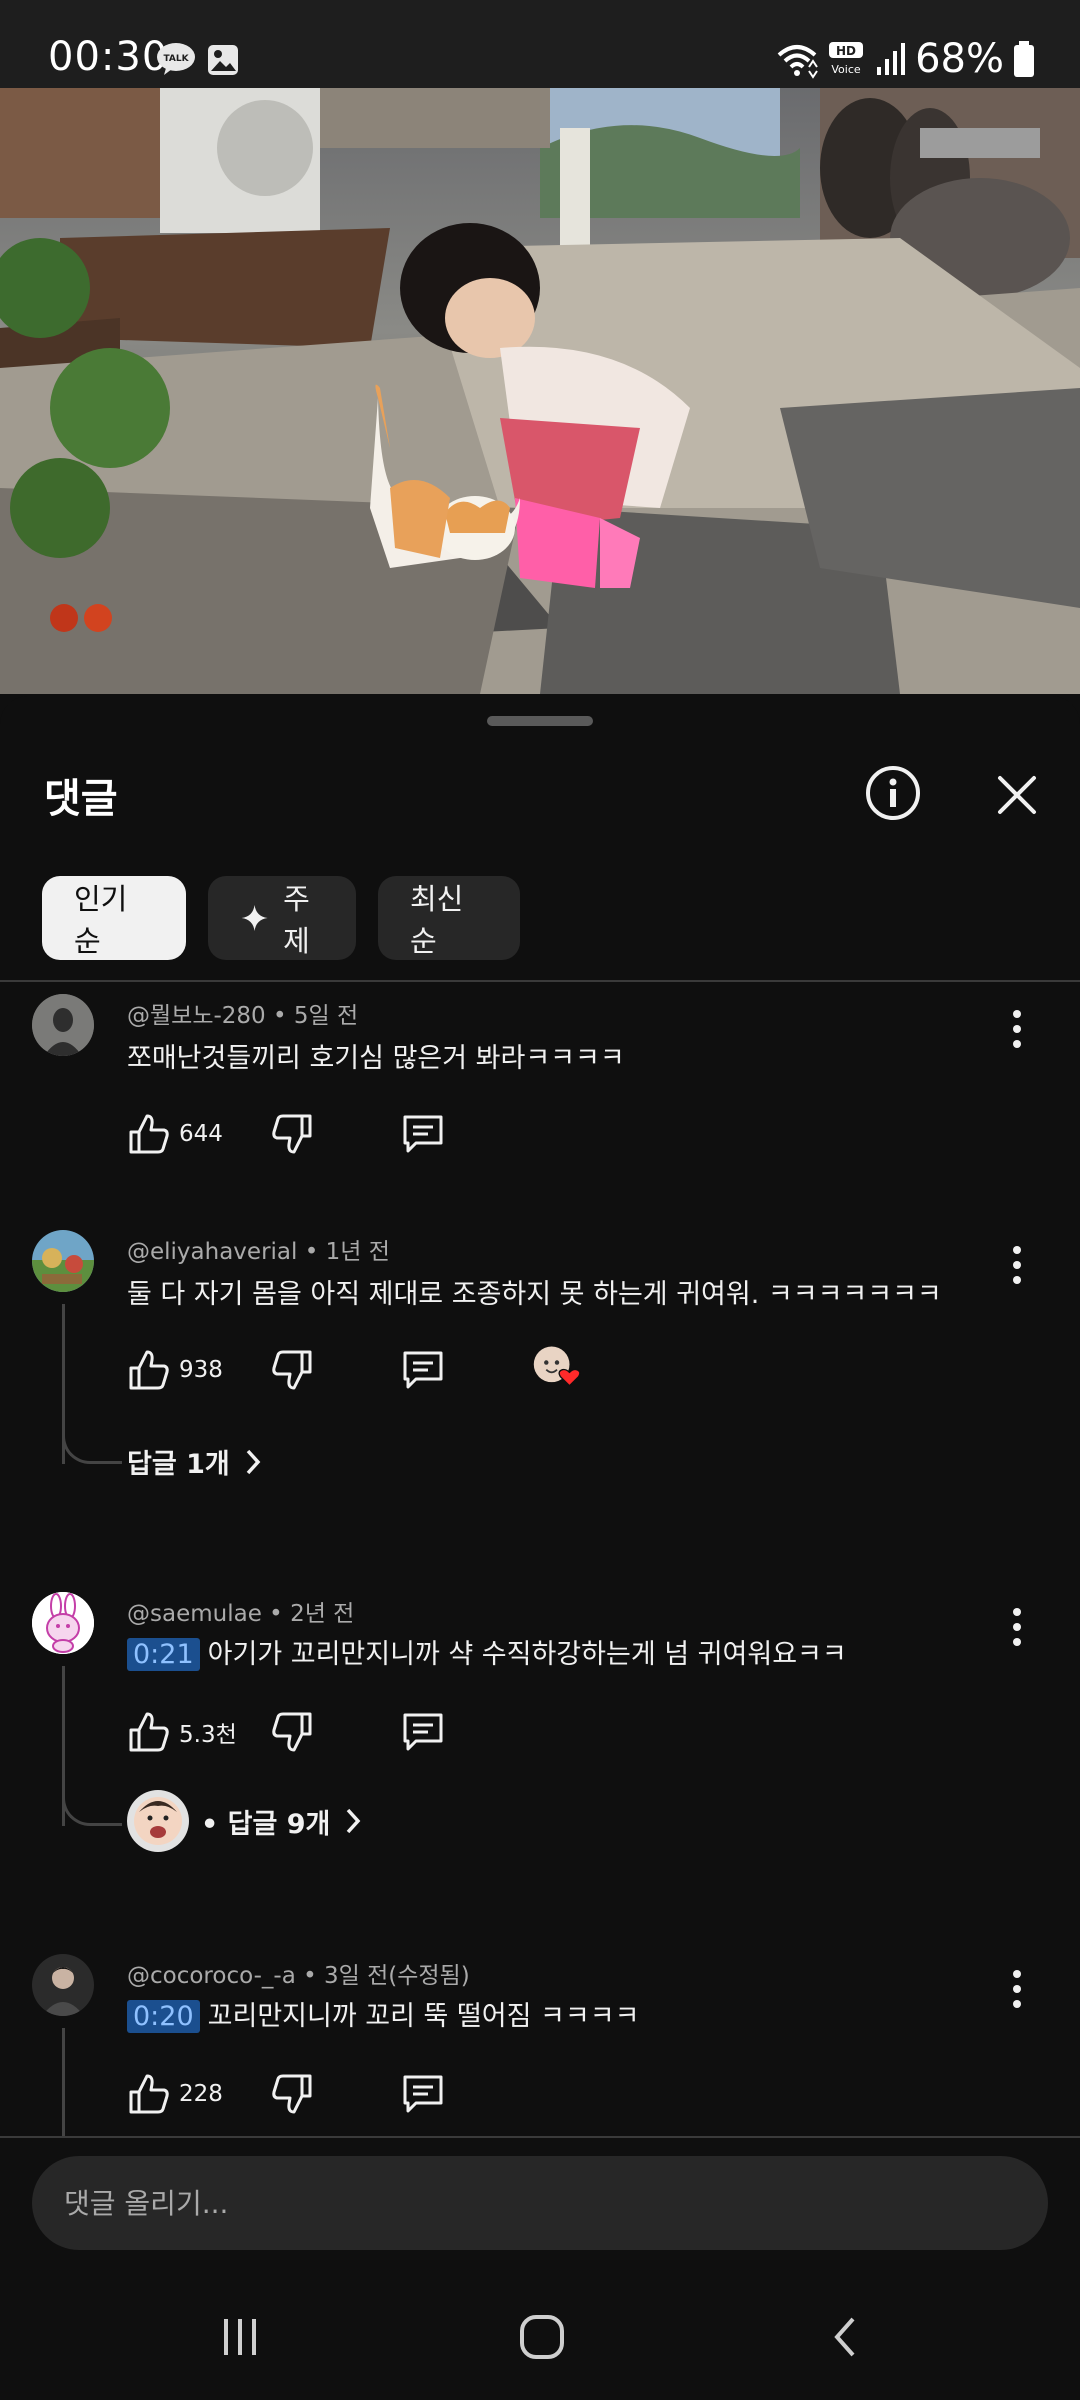 This screenshot has height=2400, width=1080. What do you see at coordinates (322, 1614) in the screenshot?
I see `comment-age: 2년 전` at bounding box center [322, 1614].